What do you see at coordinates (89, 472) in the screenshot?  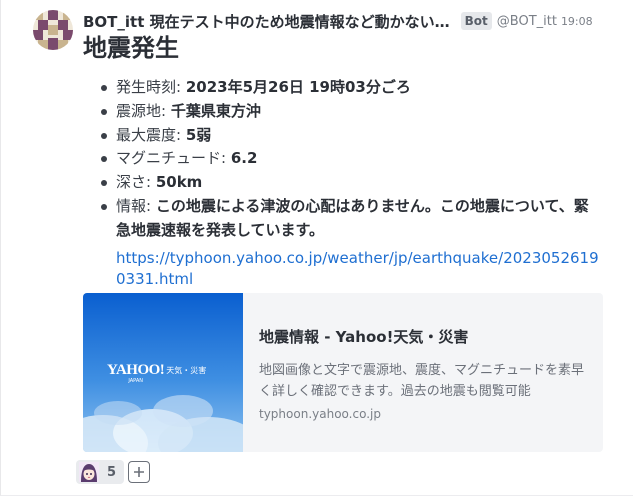 I see `anime-girl-emoji-icon` at bounding box center [89, 472].